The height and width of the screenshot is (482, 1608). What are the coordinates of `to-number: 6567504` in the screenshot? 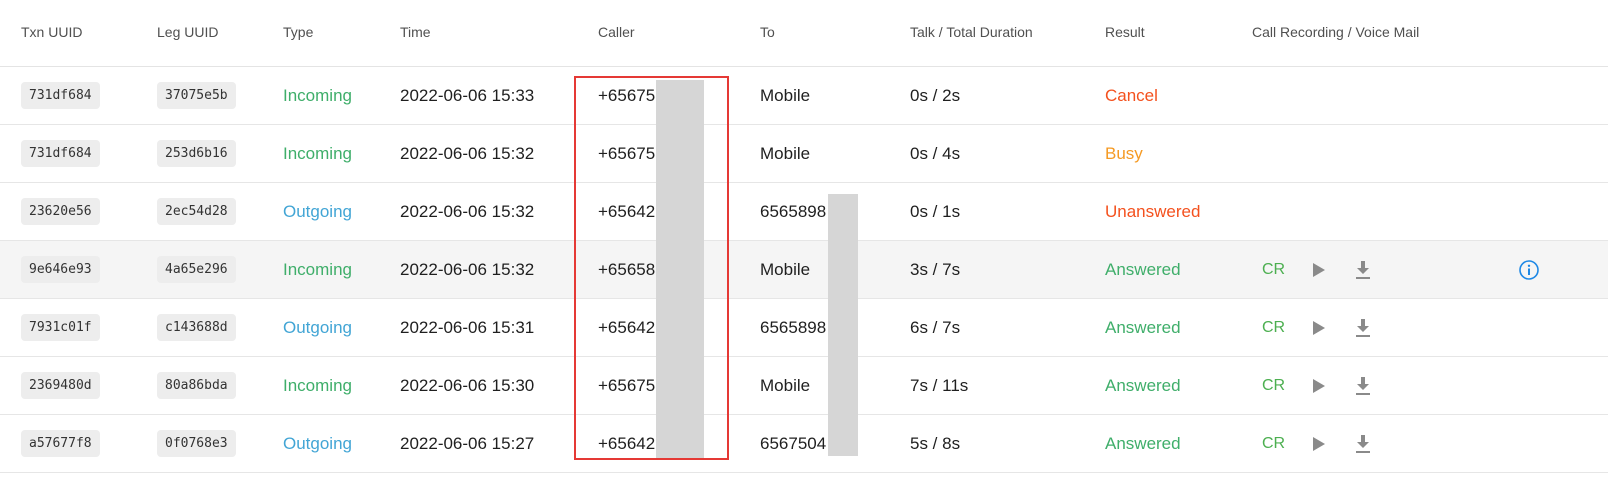 It's located at (793, 443).